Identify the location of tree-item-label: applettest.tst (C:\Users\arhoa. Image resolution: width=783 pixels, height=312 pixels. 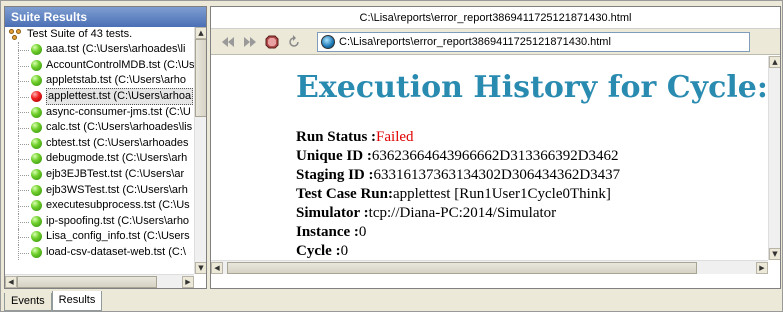
(120, 97).